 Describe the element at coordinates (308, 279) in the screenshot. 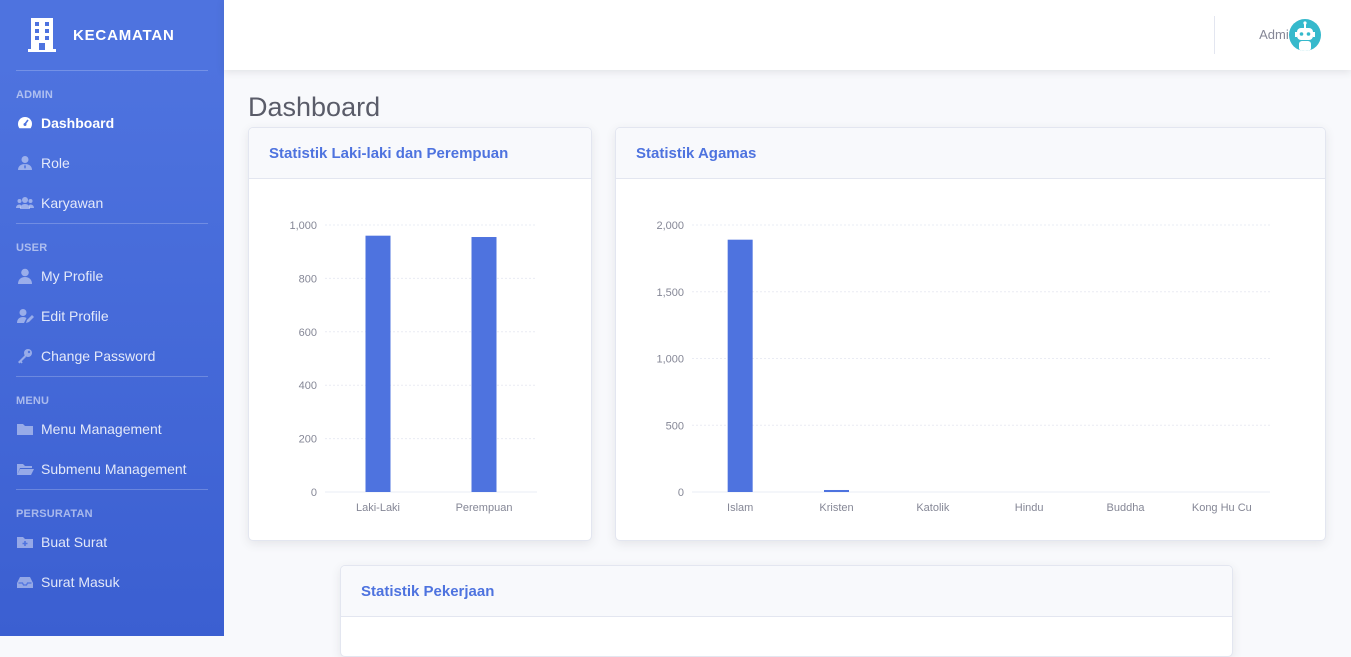

I see `y-tick-label: 800` at that location.